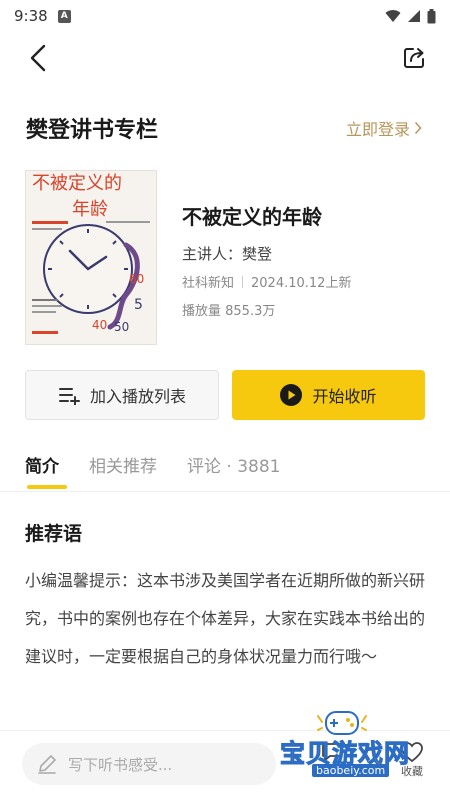  What do you see at coordinates (69, 396) in the screenshot?
I see `playlist-add-icon` at bounding box center [69, 396].